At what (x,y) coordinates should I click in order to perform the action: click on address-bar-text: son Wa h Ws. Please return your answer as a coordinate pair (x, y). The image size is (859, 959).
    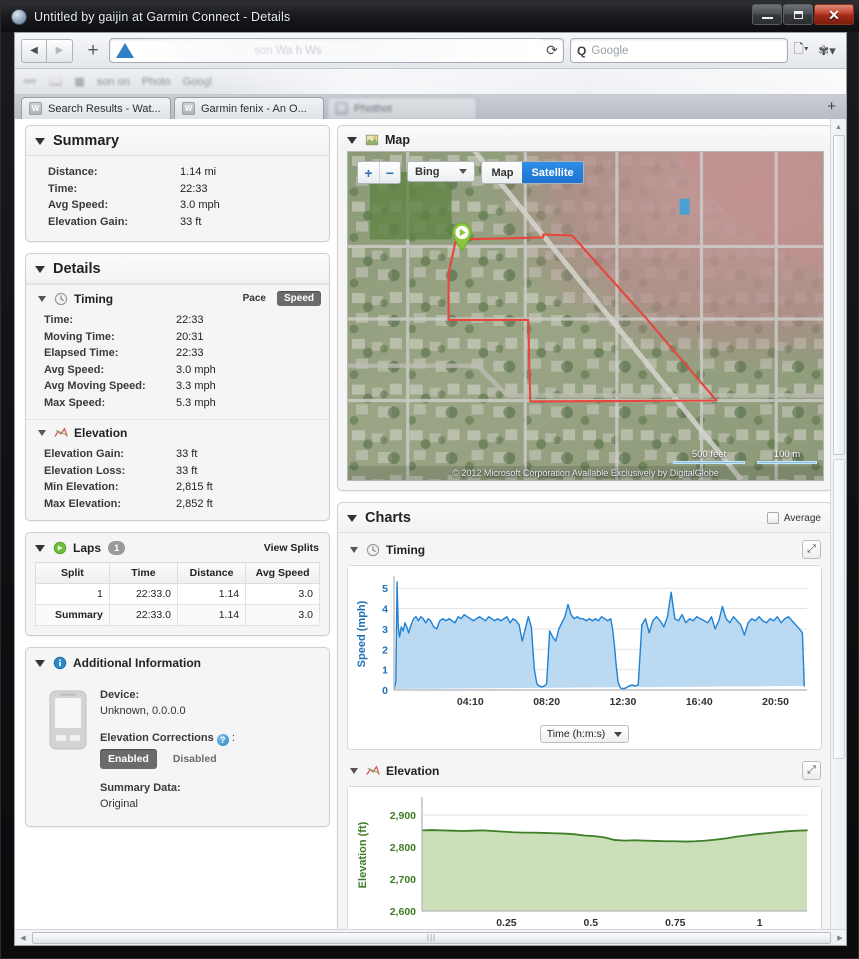
    Looking at the image, I should click on (337, 50).